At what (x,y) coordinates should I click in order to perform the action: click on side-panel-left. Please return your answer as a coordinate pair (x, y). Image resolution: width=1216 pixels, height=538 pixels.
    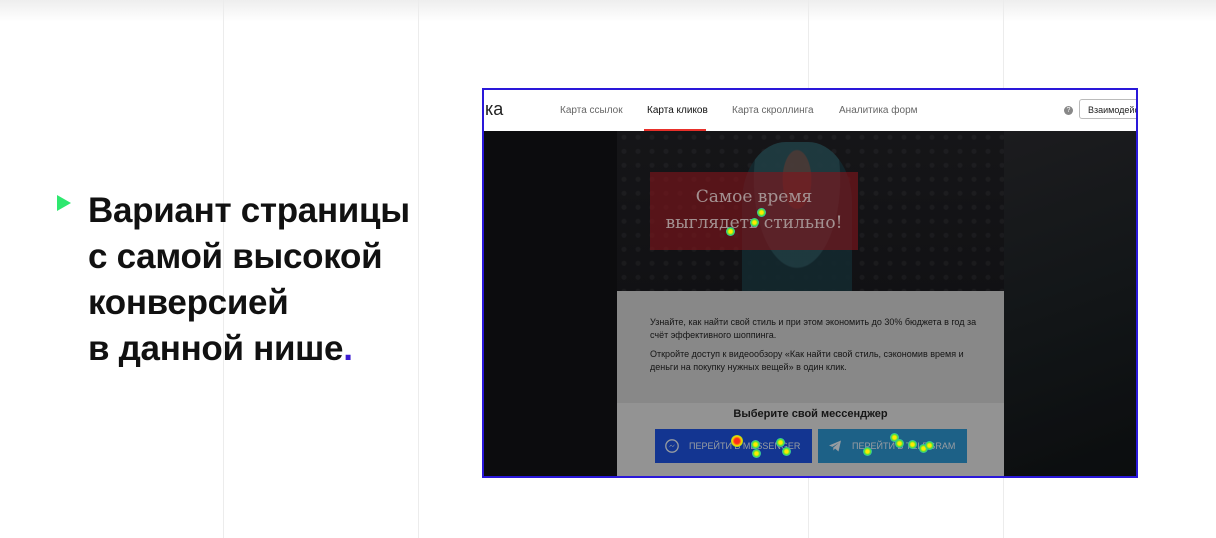
    Looking at the image, I should click on (550, 303).